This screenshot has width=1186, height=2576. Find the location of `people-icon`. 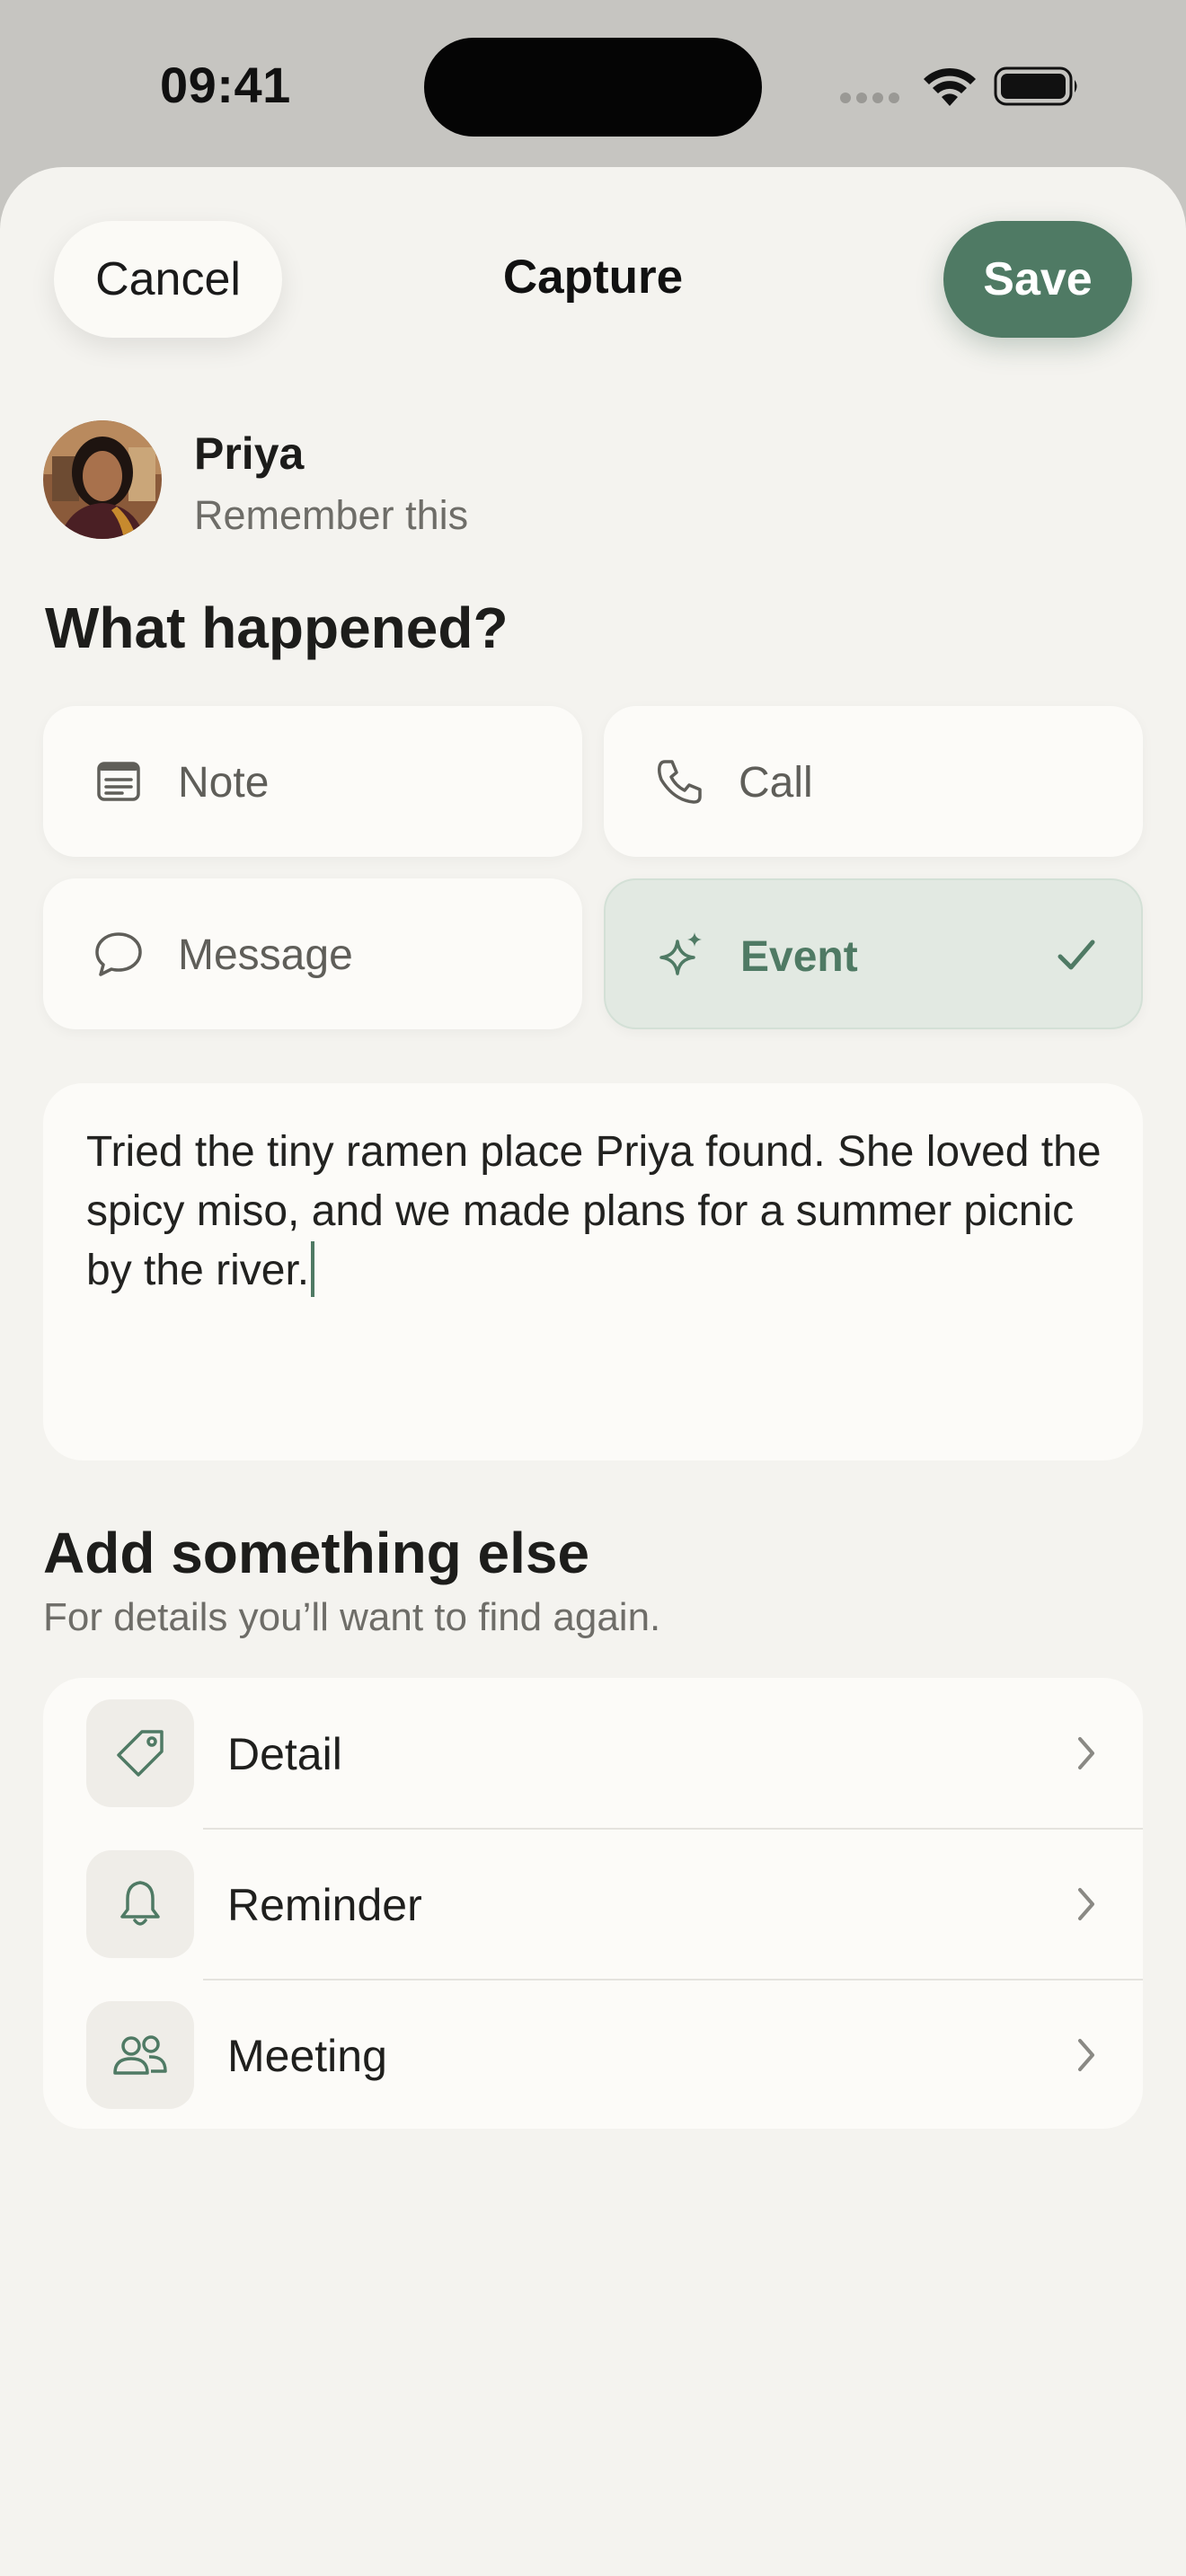

people-icon is located at coordinates (140, 2055).